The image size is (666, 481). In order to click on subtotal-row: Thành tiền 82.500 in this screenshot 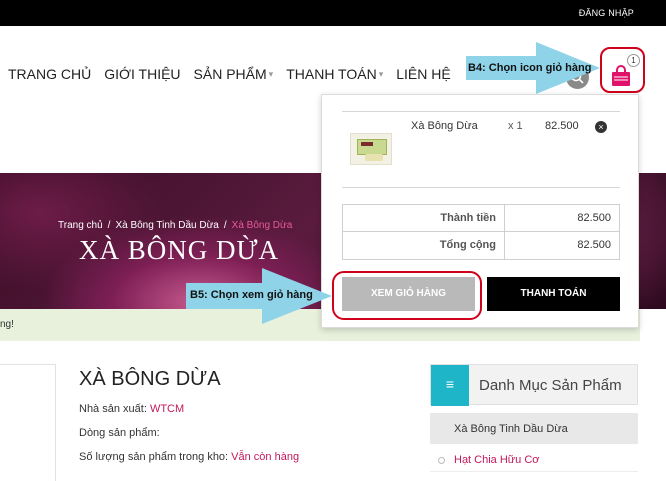, I will do `click(481, 218)`.